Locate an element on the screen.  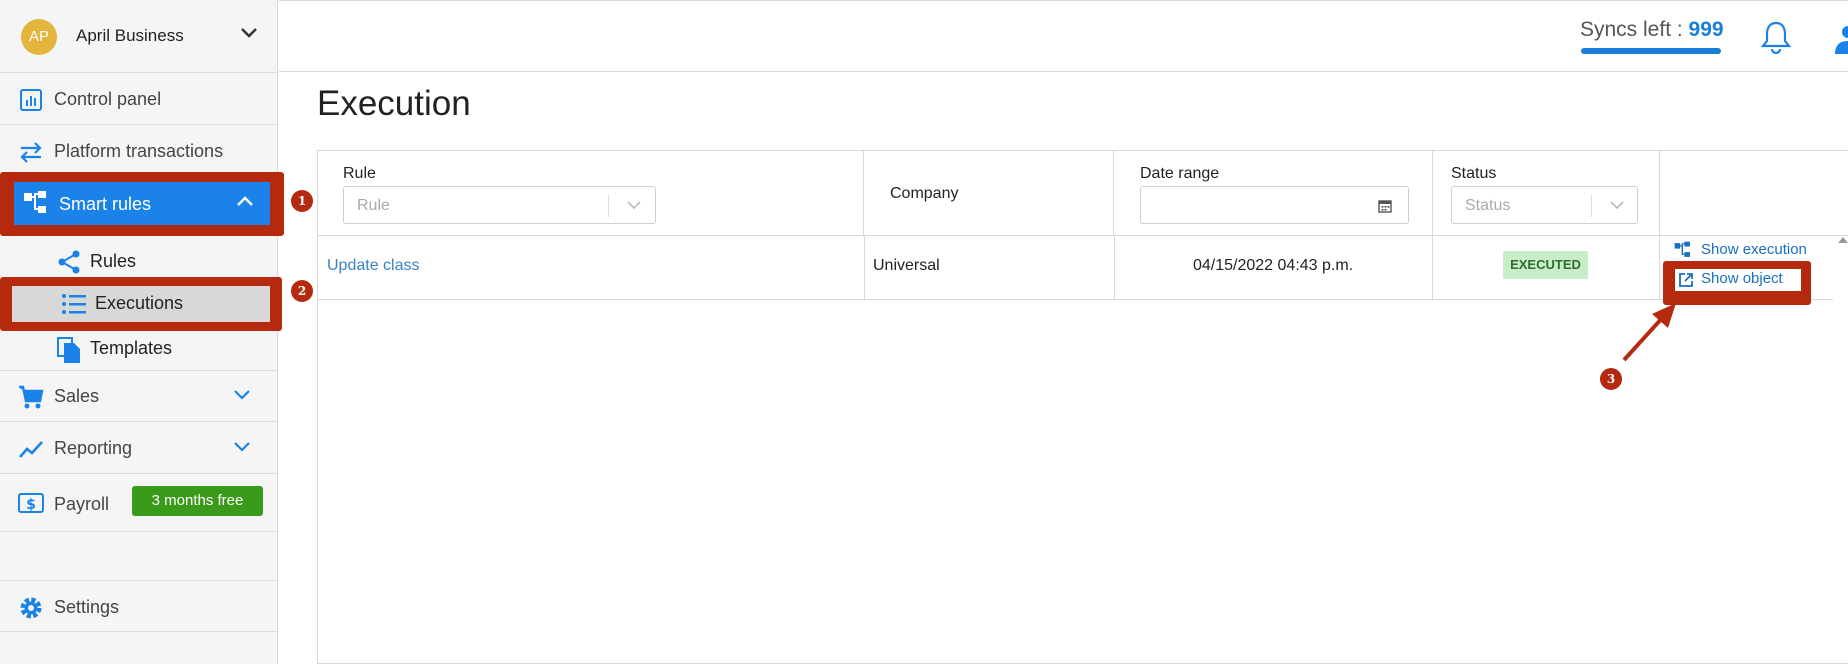
date-range-input is located at coordinates (1274, 205).